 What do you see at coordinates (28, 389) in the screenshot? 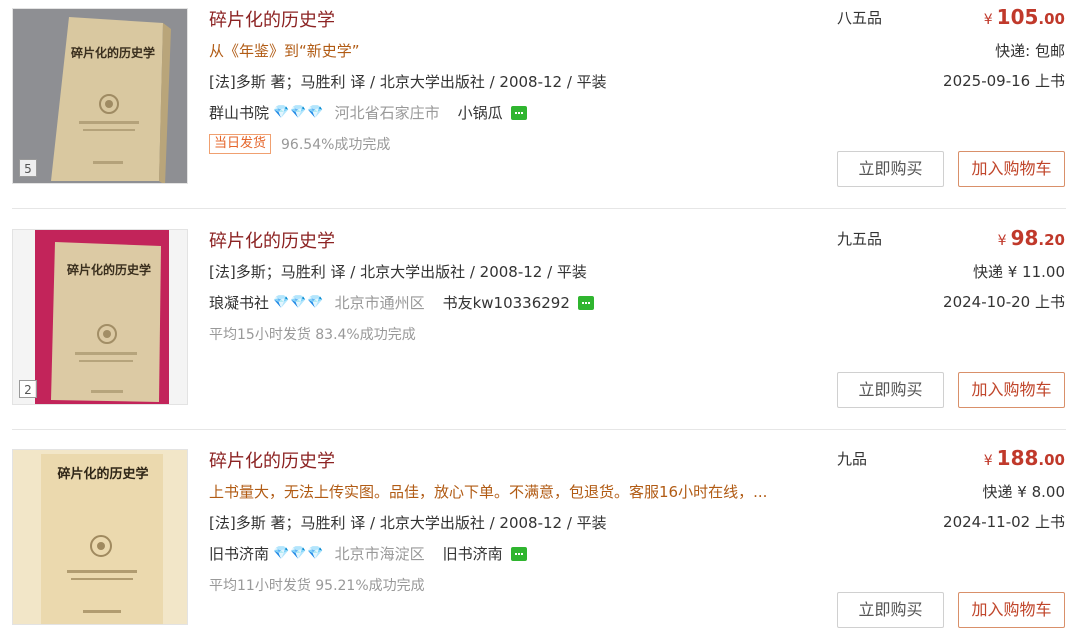
I see `image-count-badge: 2` at bounding box center [28, 389].